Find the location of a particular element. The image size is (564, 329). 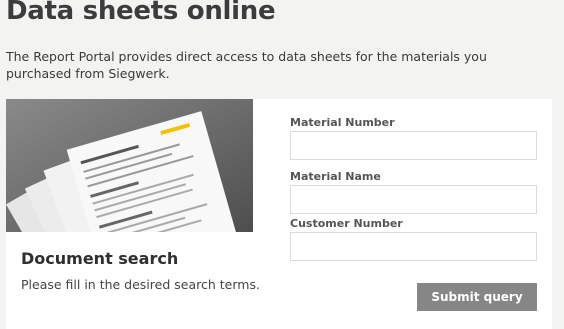

submit-query-button: Submit query is located at coordinates (477, 297).